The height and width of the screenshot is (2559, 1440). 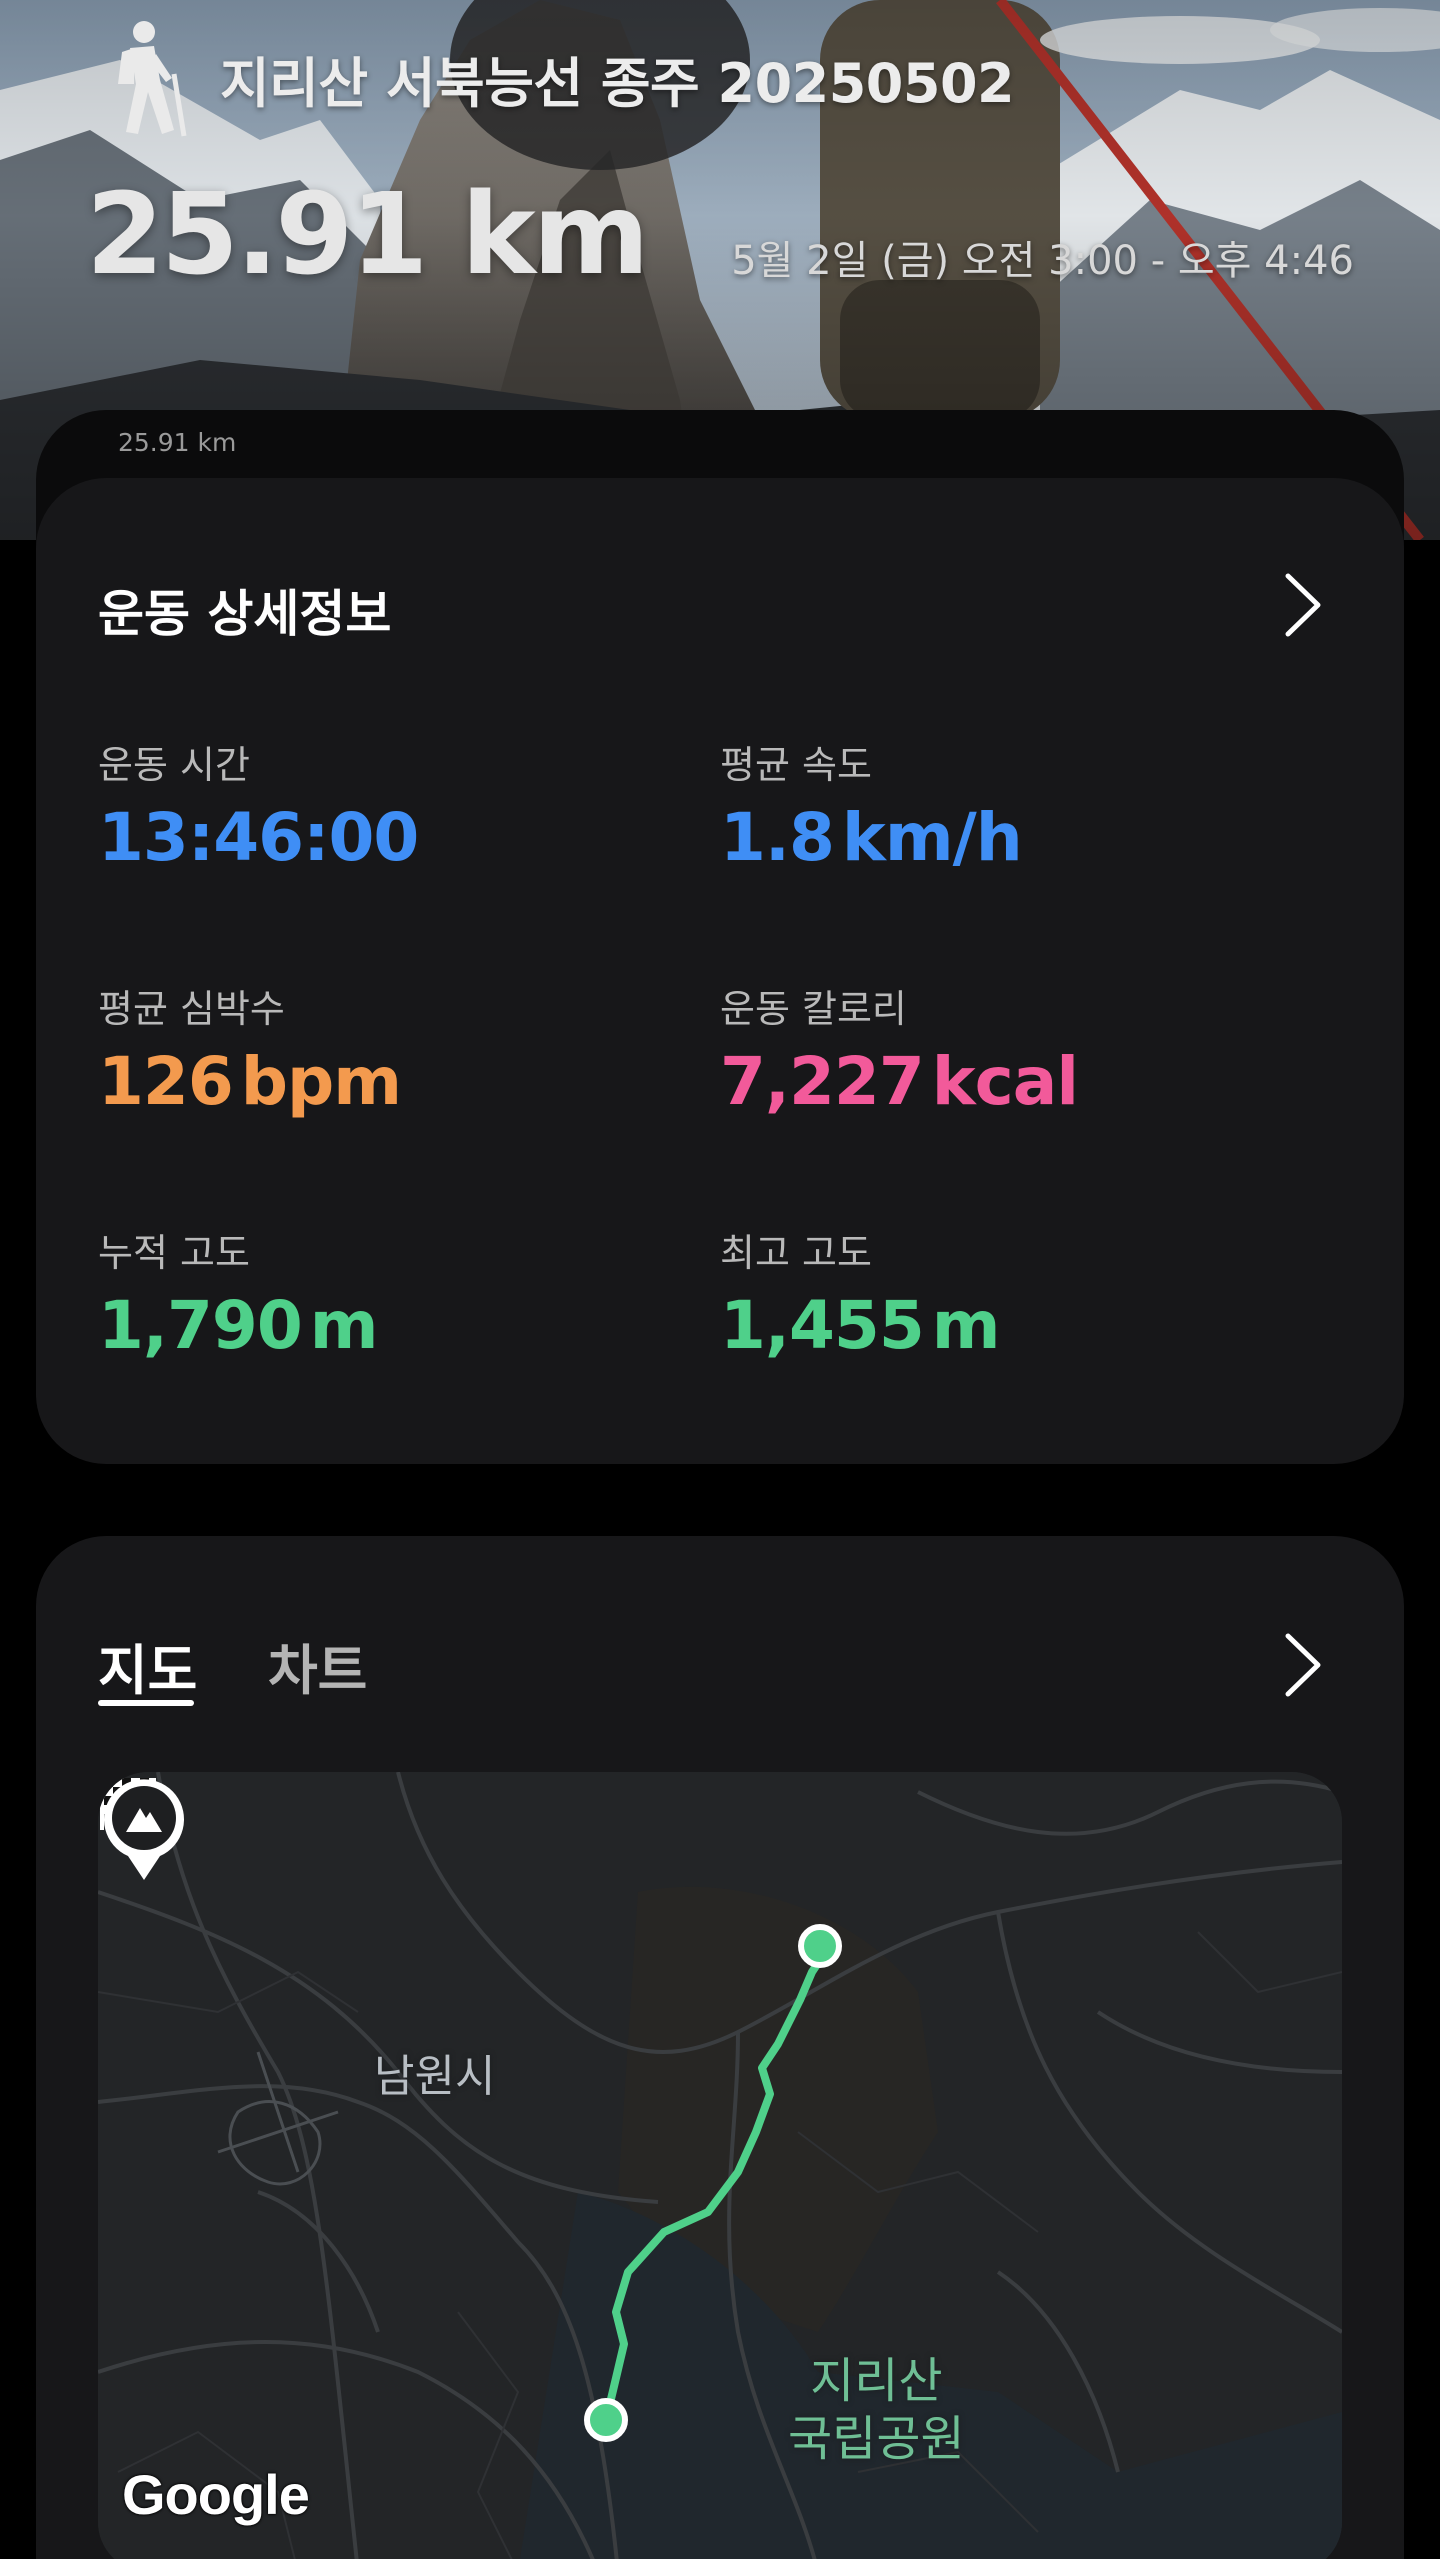 What do you see at coordinates (796, 765) in the screenshot?
I see `metric-label: 평균 속도` at bounding box center [796, 765].